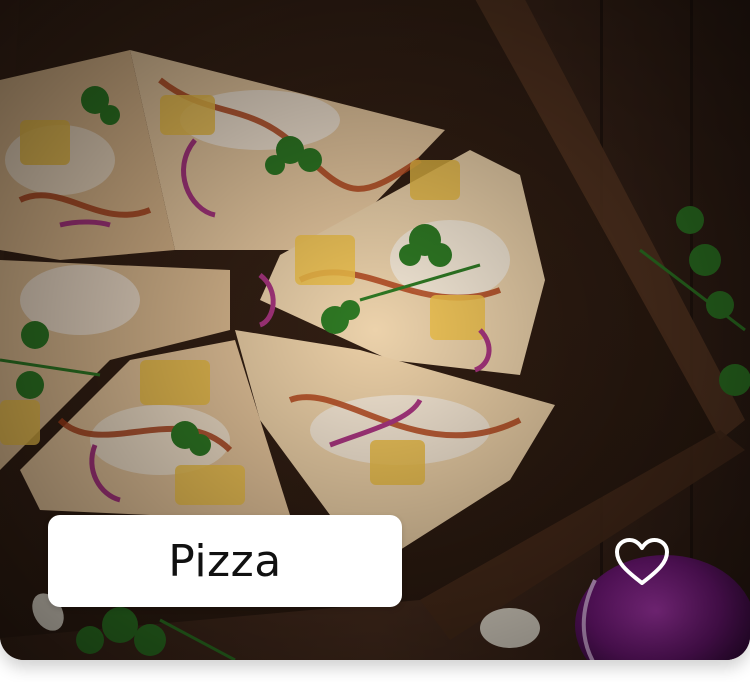 This screenshot has height=682, width=750. I want to click on card-title: Pizza, so click(225, 561).